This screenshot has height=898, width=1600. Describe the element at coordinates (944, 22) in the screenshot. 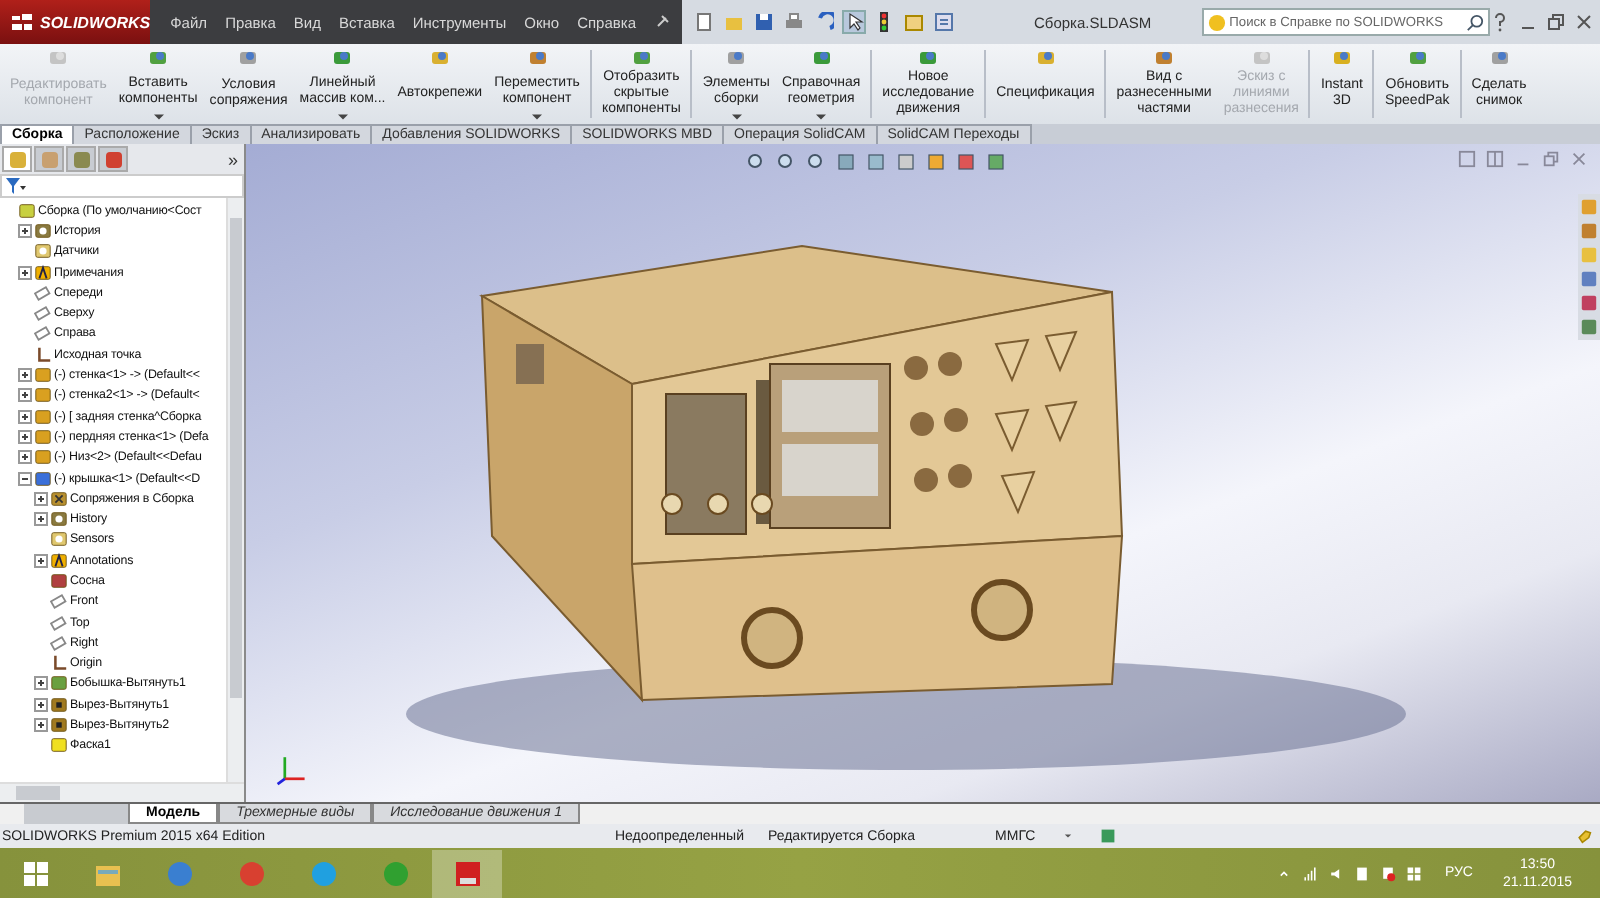

I see `options-icon` at that location.